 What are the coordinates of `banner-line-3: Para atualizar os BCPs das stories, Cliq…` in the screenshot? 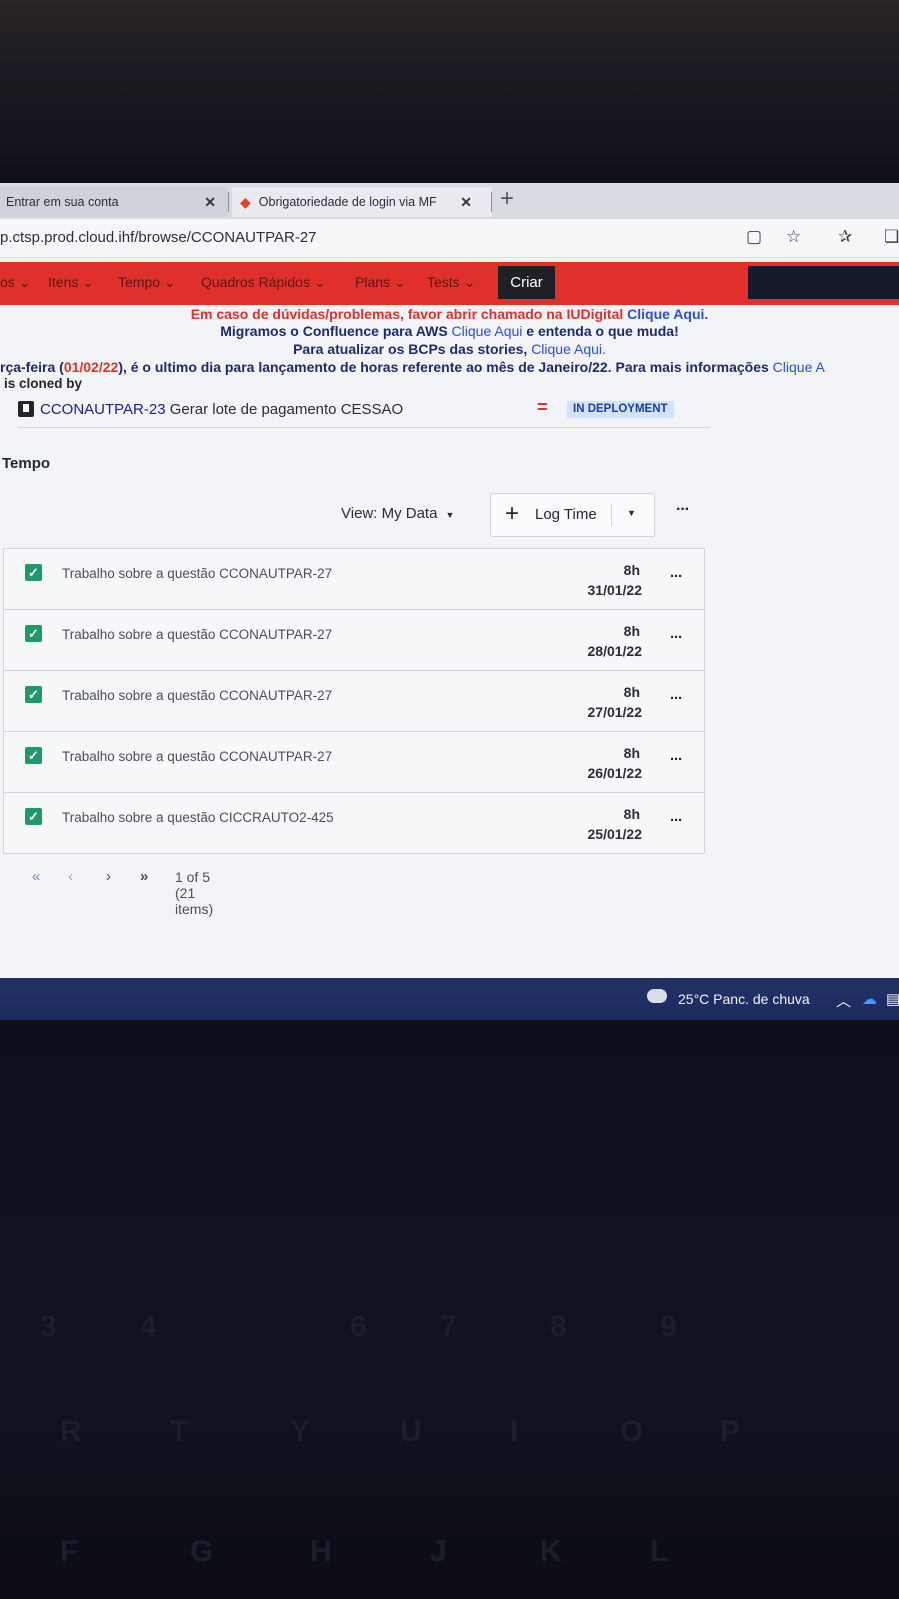 It's located at (449, 349).